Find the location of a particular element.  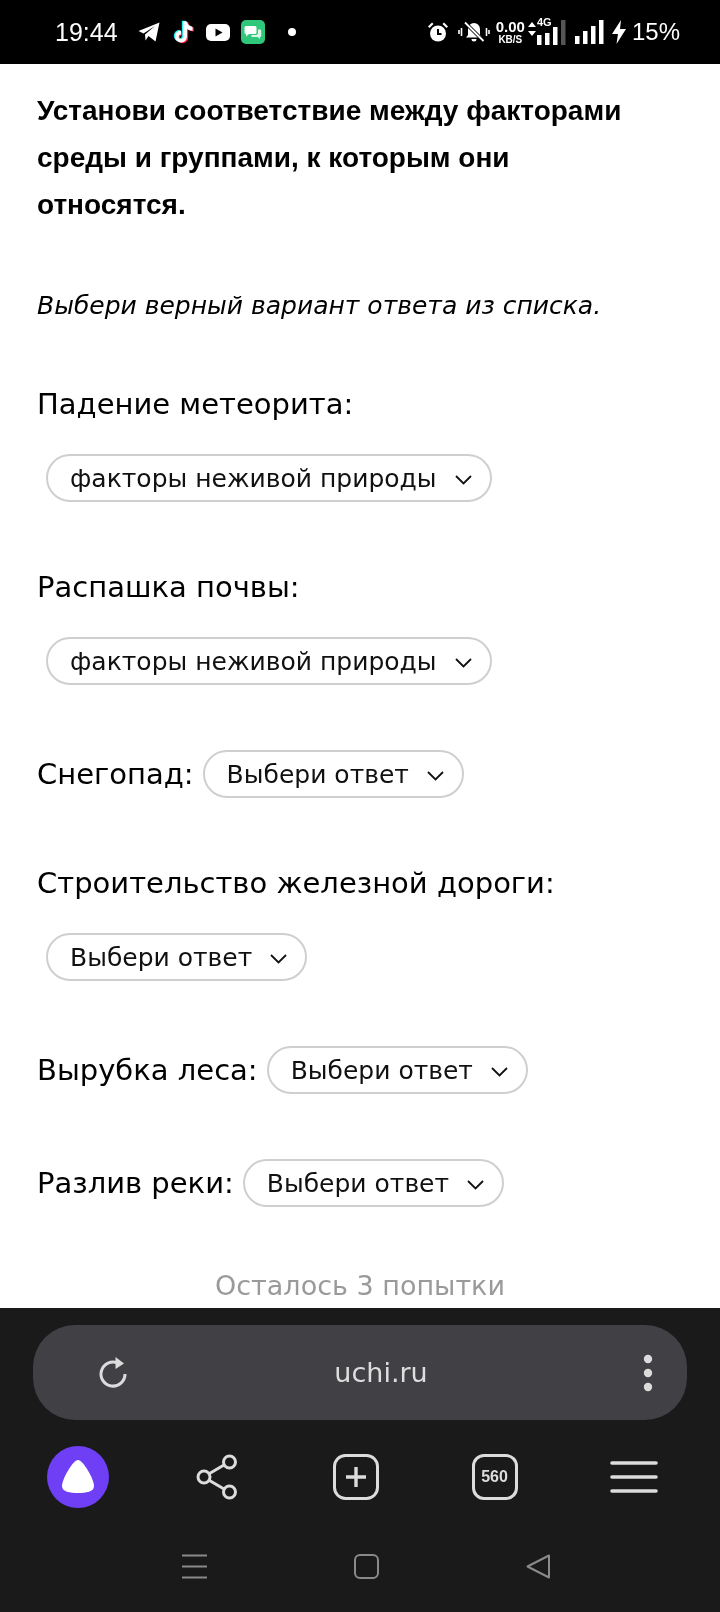

attempts-remaining-text: Осталось 3 попытки is located at coordinates (360, 1286).